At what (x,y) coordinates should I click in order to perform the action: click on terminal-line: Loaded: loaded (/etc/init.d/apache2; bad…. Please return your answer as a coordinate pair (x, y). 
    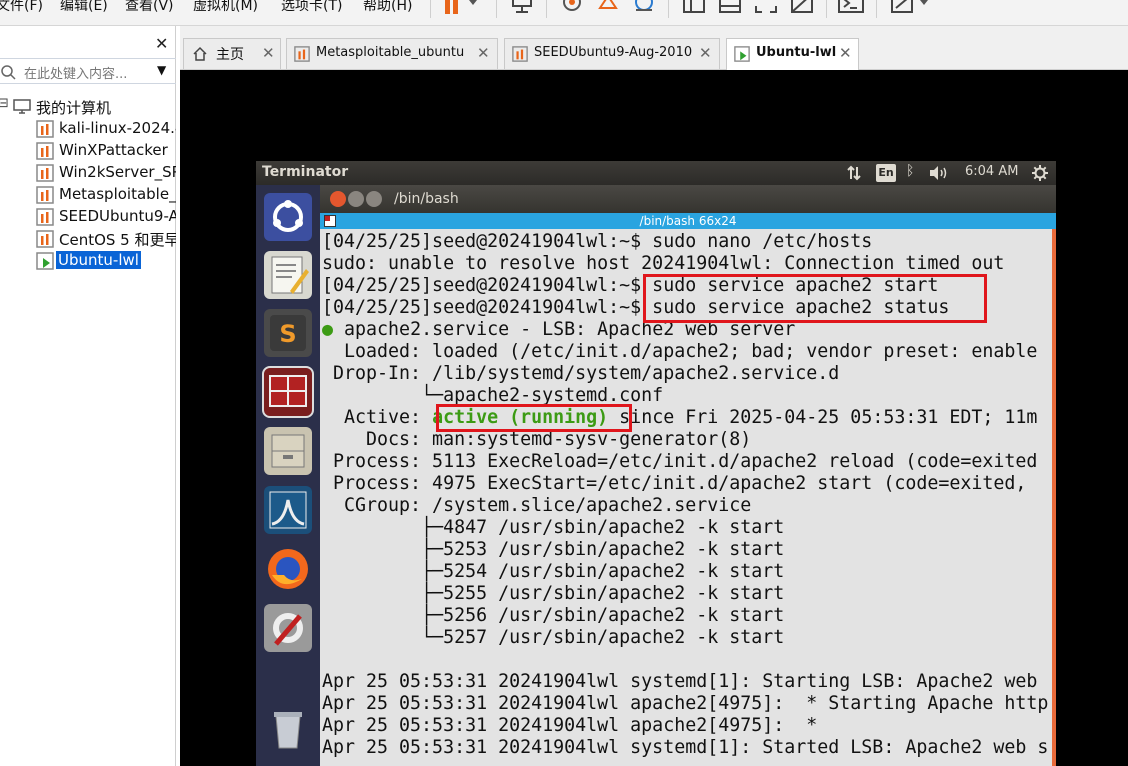
    Looking at the image, I should click on (680, 351).